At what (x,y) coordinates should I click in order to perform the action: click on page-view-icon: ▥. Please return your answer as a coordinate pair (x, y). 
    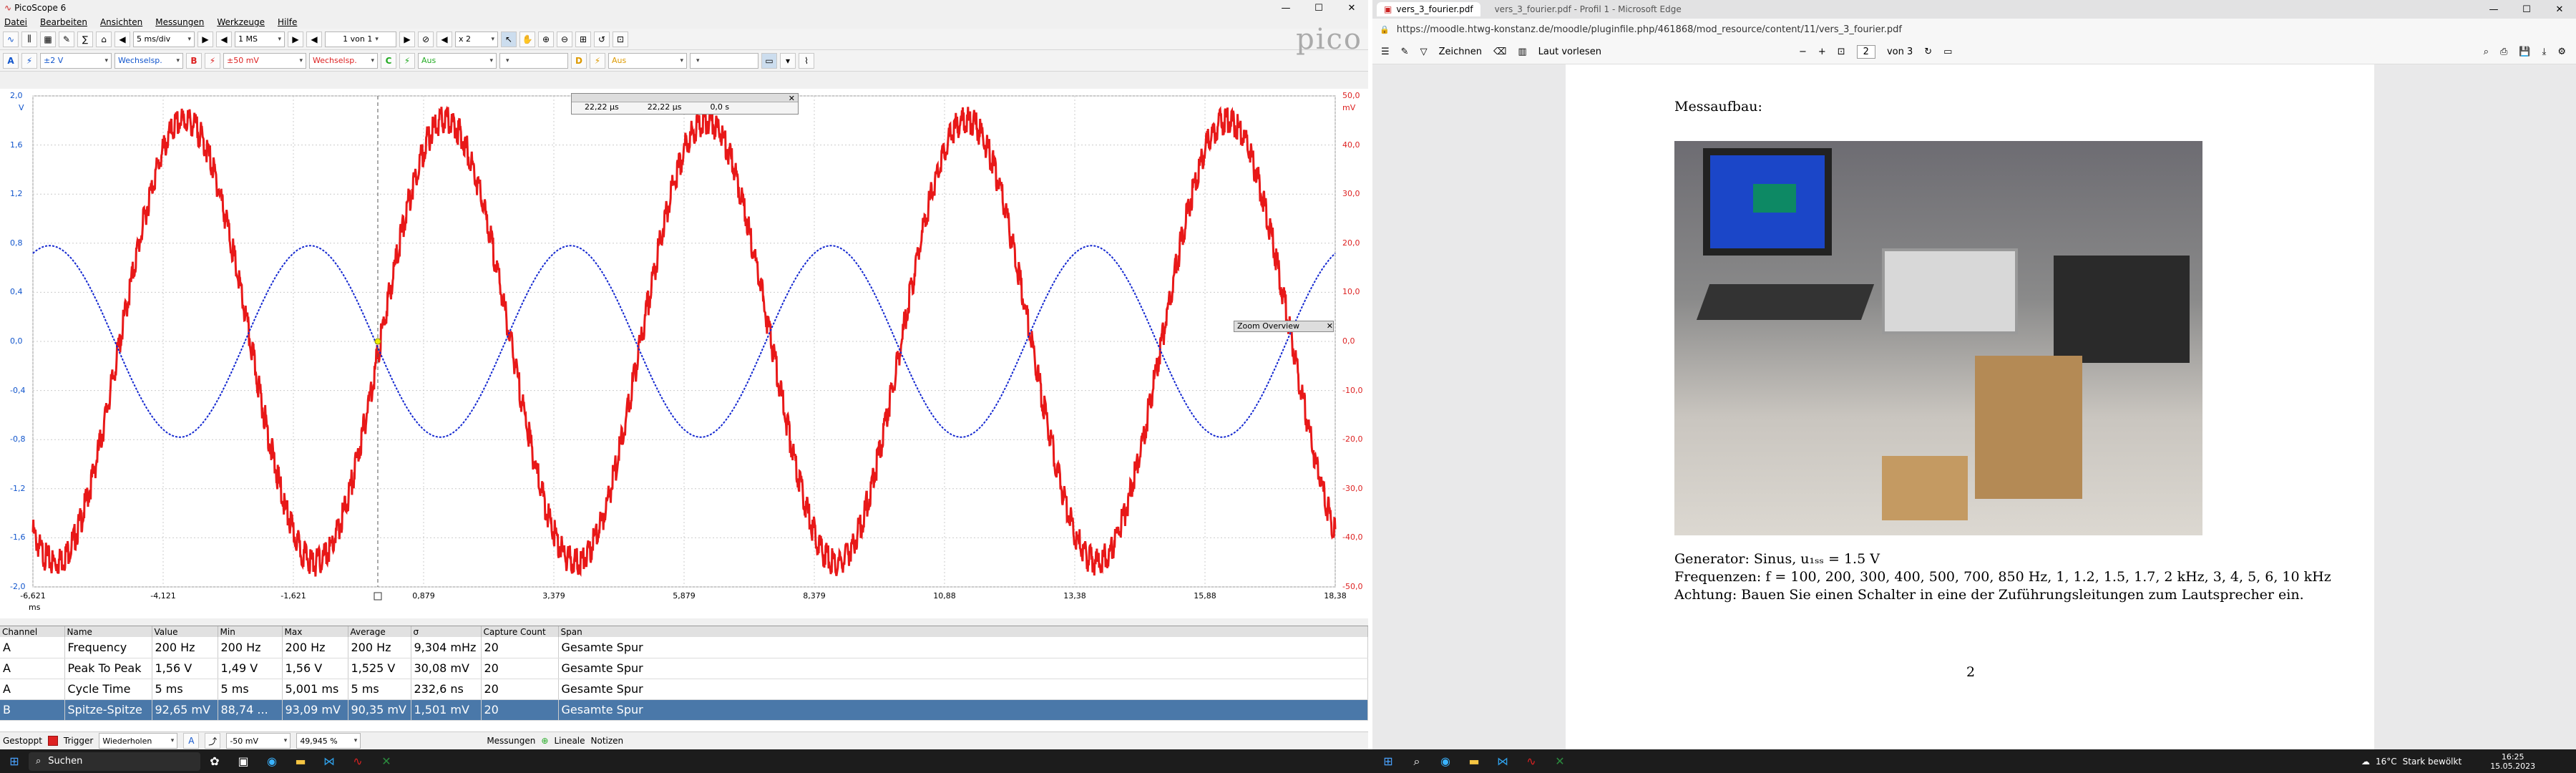
    Looking at the image, I should click on (1522, 52).